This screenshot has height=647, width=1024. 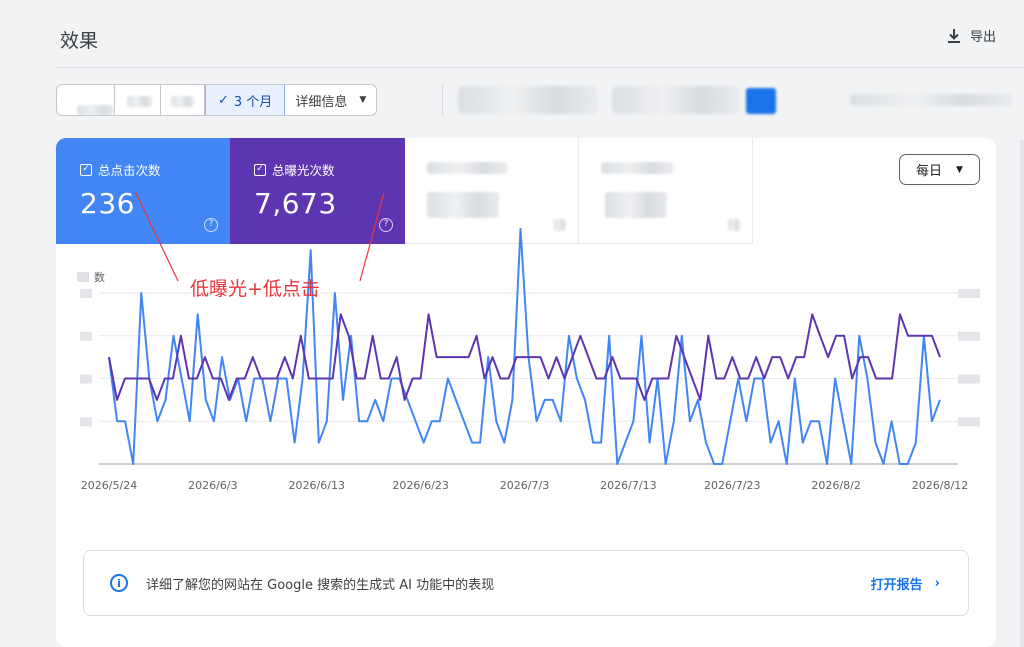 I want to click on x-tick-label: 2026/7/23, so click(x=732, y=485).